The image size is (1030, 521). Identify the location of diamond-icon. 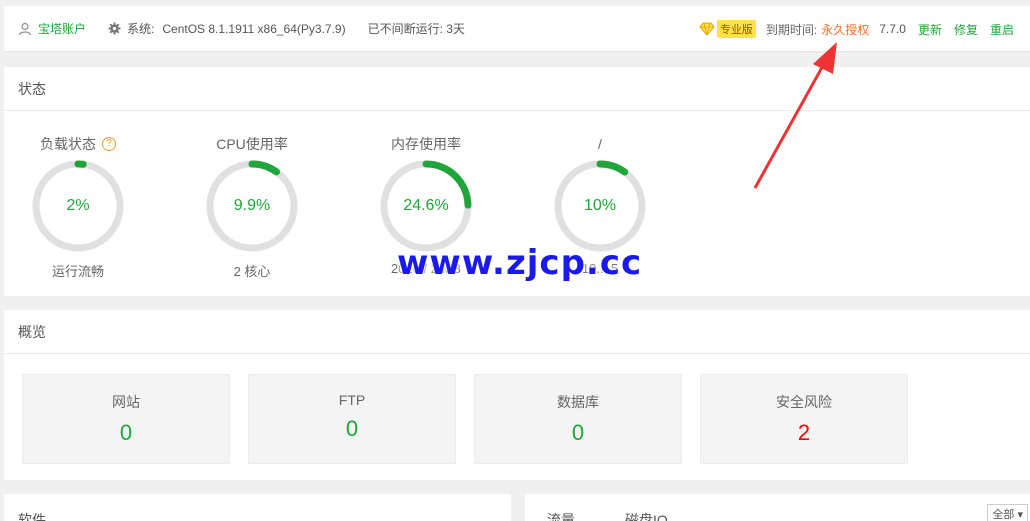
(707, 29).